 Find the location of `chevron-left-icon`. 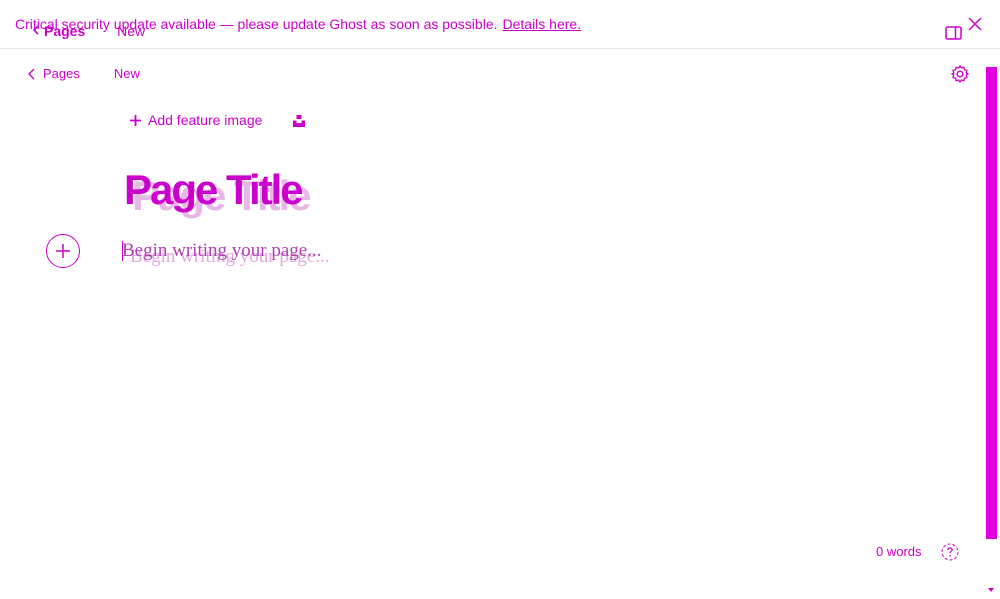

chevron-left-icon is located at coordinates (32, 74).